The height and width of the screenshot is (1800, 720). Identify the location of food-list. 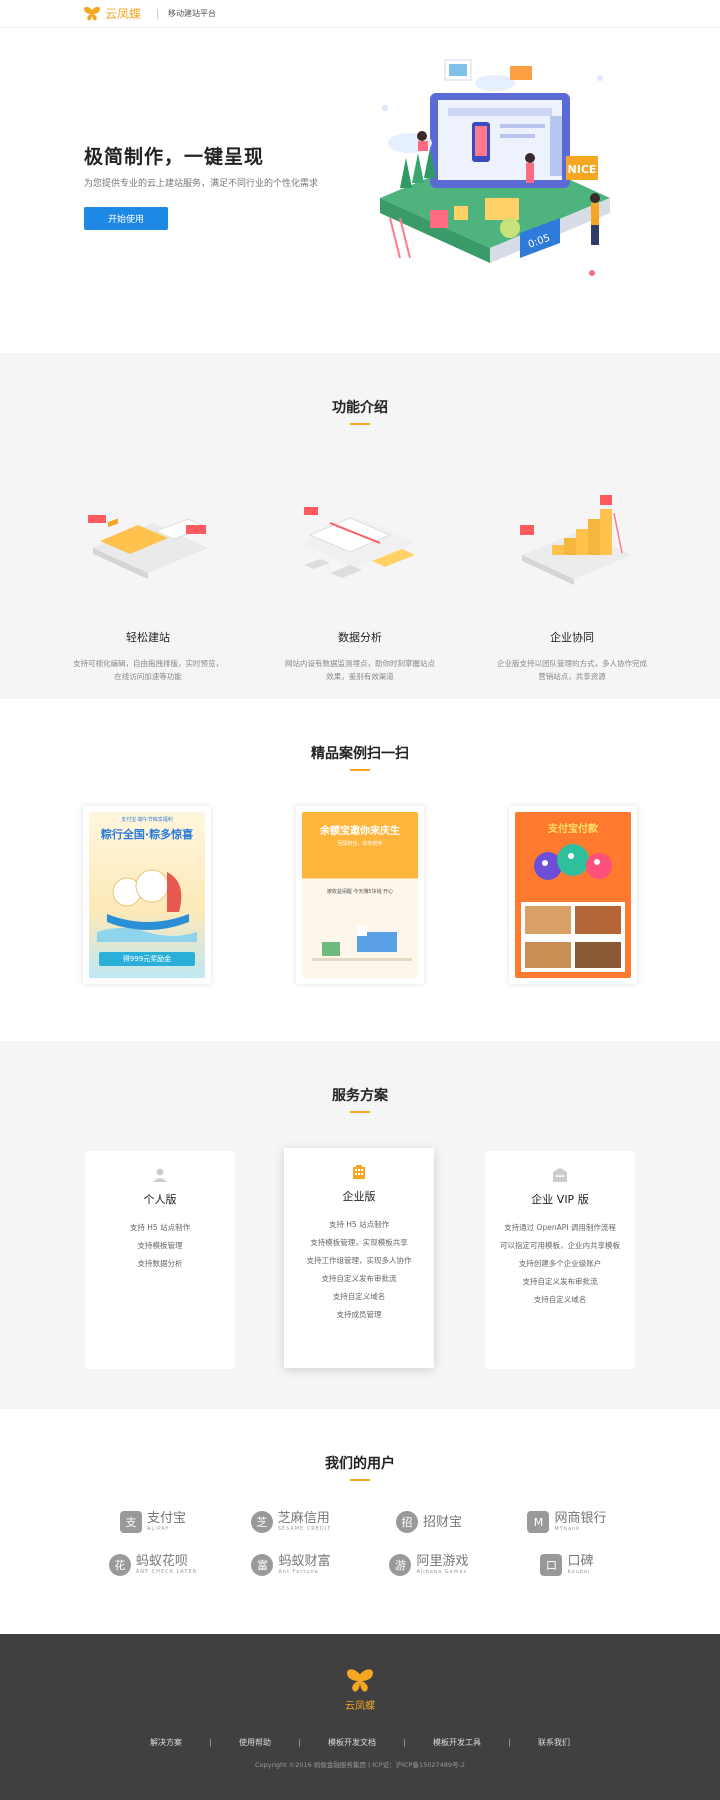
(573, 937).